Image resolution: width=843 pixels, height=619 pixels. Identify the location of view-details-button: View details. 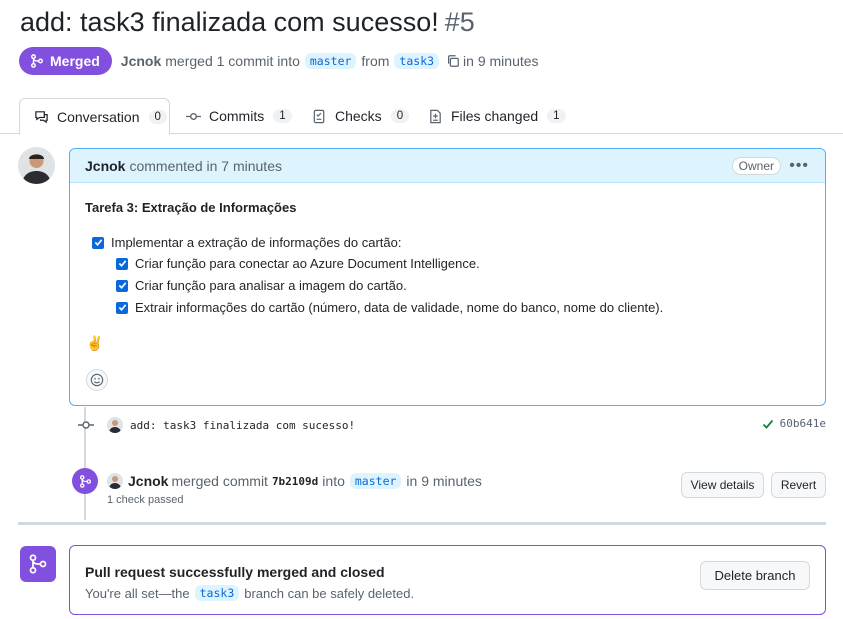
(722, 485).